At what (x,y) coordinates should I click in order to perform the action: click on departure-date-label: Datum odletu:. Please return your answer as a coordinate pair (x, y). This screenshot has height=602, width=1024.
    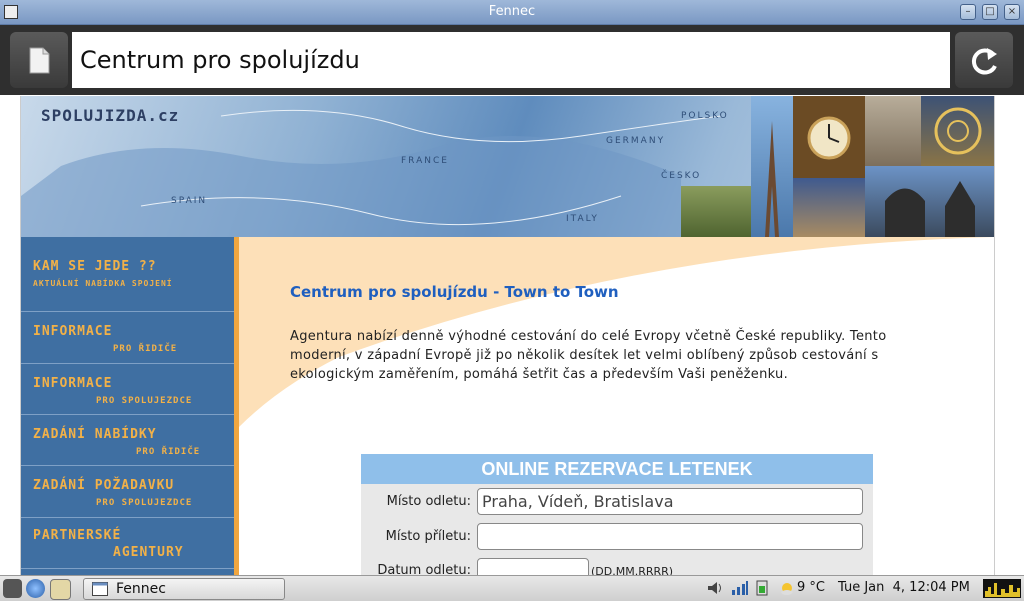
    Looking at the image, I should click on (424, 569).